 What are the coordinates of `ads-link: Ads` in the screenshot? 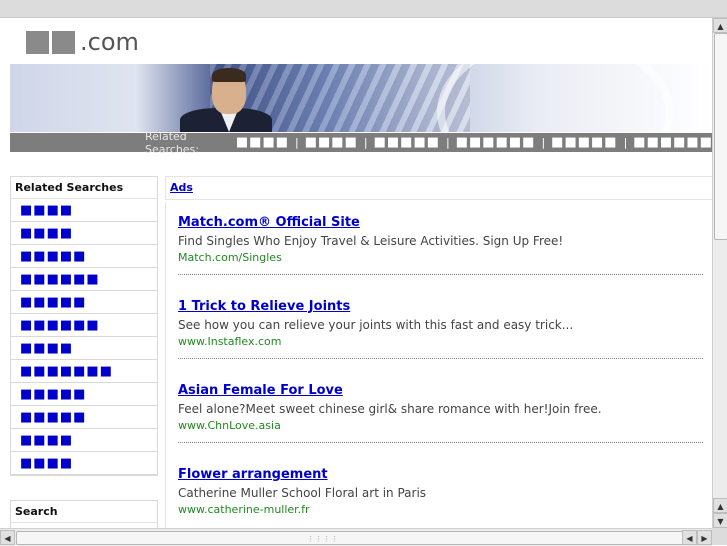 It's located at (181, 187).